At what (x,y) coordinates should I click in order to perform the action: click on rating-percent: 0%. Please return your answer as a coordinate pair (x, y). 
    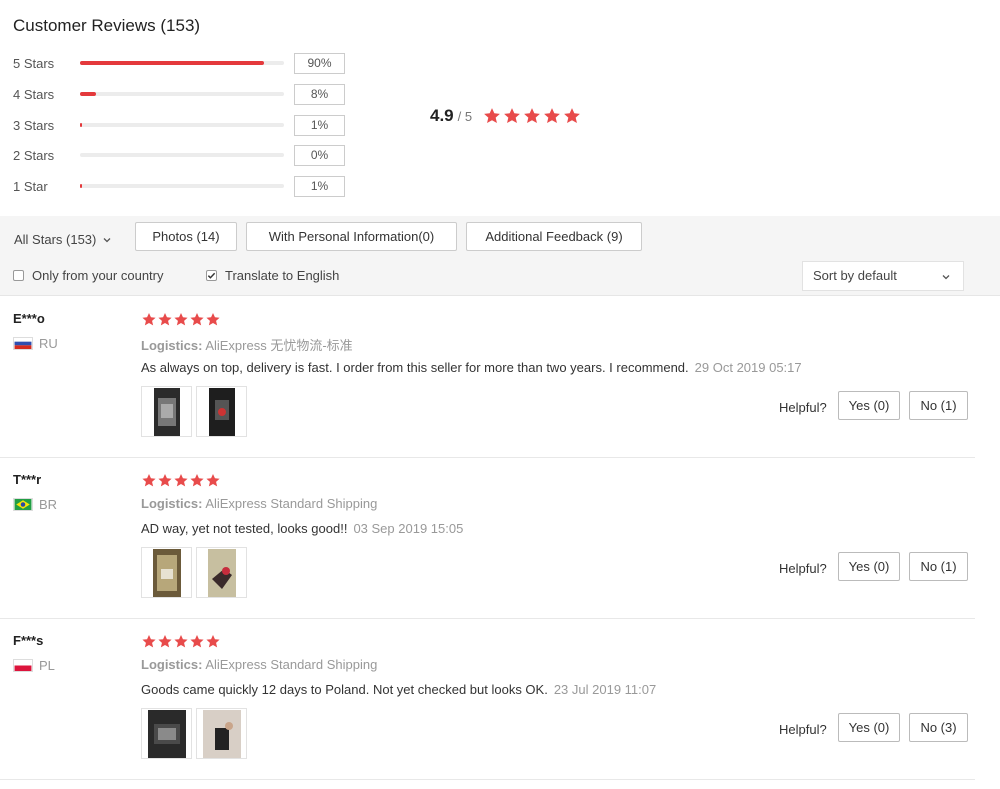
    Looking at the image, I should click on (319, 155).